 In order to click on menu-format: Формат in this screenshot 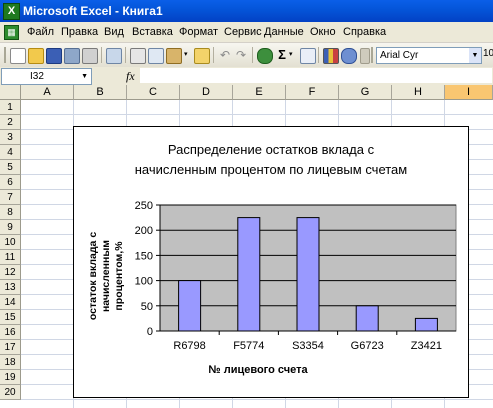, I will do `click(198, 32)`.